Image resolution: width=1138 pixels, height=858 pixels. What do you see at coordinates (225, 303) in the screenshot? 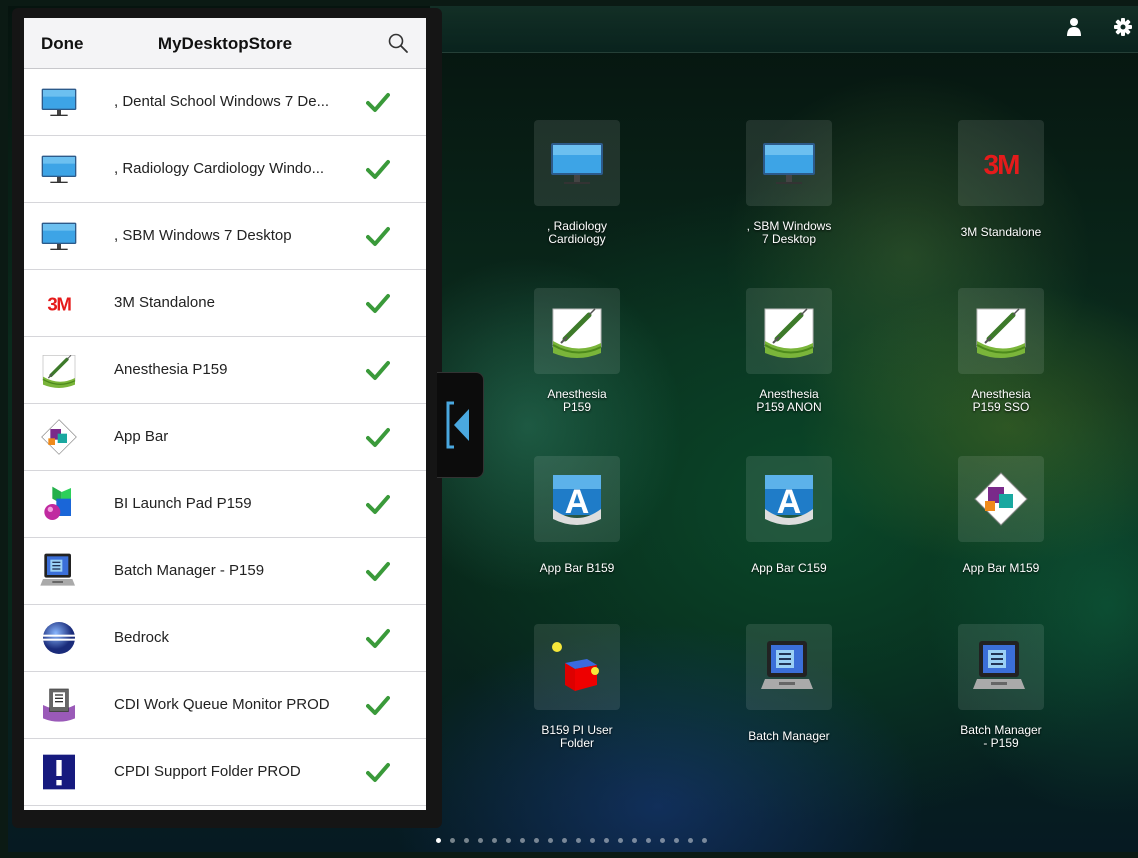
I see `list-item: 3M 3M Standalone` at bounding box center [225, 303].